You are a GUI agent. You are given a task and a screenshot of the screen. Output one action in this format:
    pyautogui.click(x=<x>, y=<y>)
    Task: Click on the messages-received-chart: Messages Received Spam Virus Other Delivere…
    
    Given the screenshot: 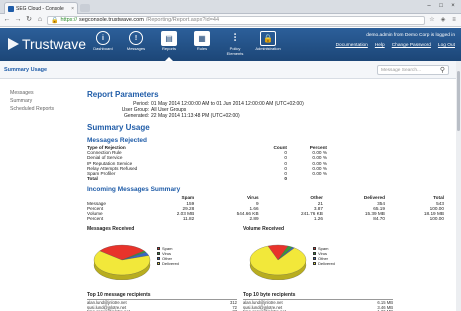 What is the action you would take?
    pyautogui.click(x=162, y=255)
    